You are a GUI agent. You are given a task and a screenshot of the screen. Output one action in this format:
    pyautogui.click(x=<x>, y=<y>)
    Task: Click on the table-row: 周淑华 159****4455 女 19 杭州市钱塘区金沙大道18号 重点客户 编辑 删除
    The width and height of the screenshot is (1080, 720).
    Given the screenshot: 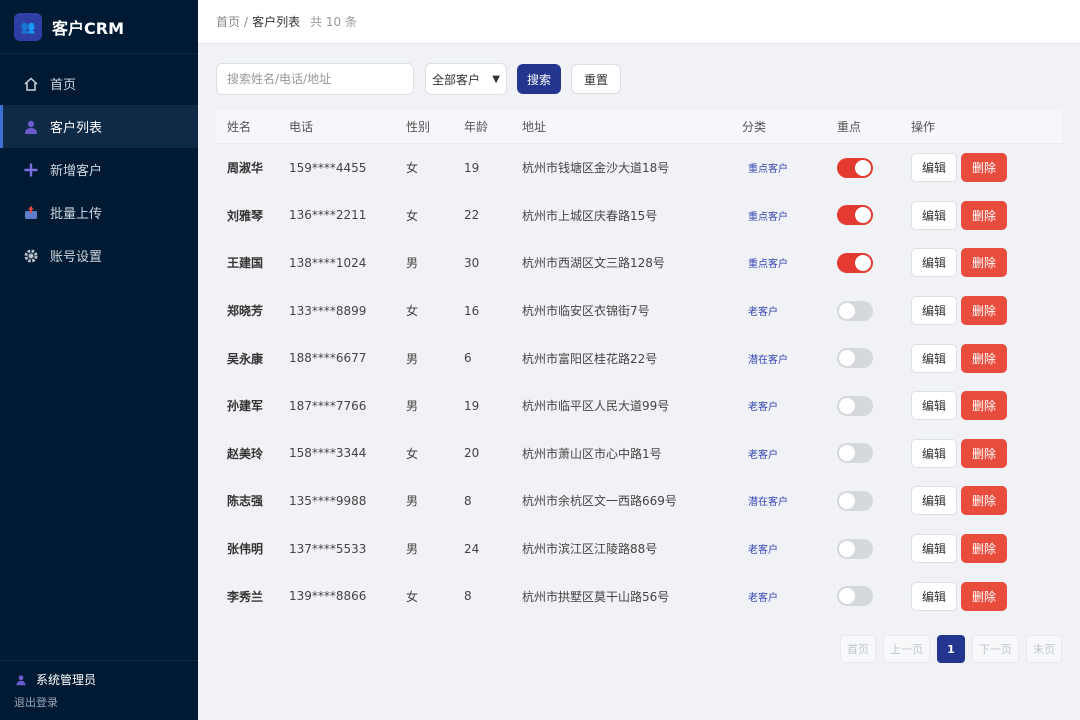 What is the action you would take?
    pyautogui.click(x=639, y=168)
    